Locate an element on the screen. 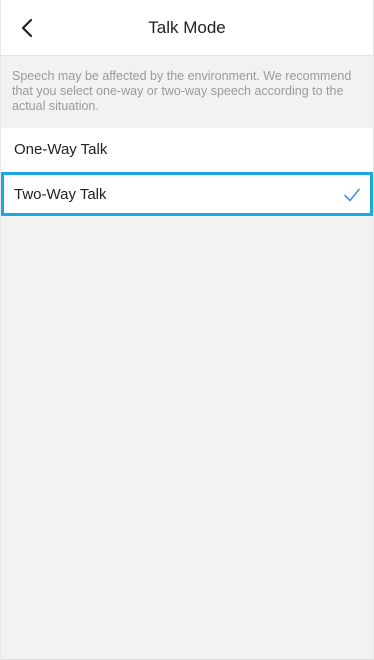  option-two-way-talk: Two-Way Talk is located at coordinates (187, 194).